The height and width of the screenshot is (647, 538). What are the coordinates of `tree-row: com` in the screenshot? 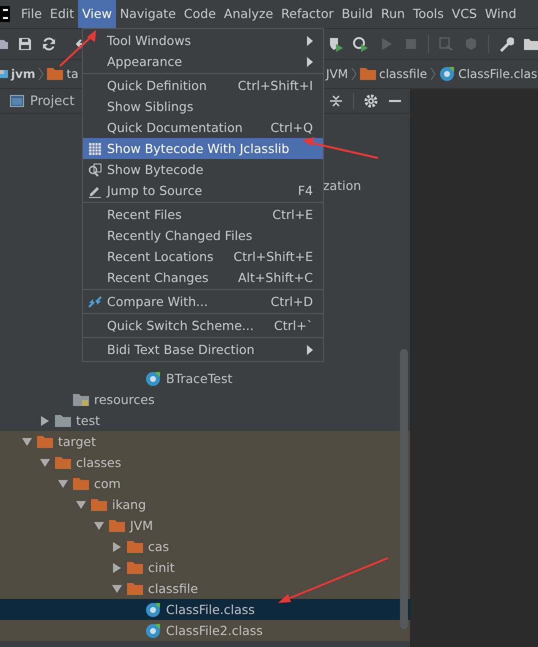 It's located at (205, 483).